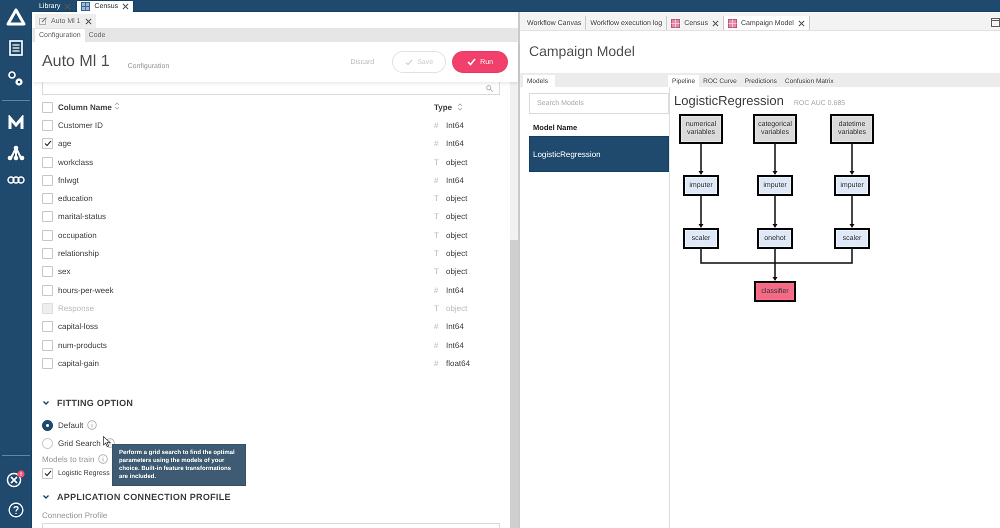  What do you see at coordinates (64, 271) in the screenshot?
I see `column-name: sex` at bounding box center [64, 271].